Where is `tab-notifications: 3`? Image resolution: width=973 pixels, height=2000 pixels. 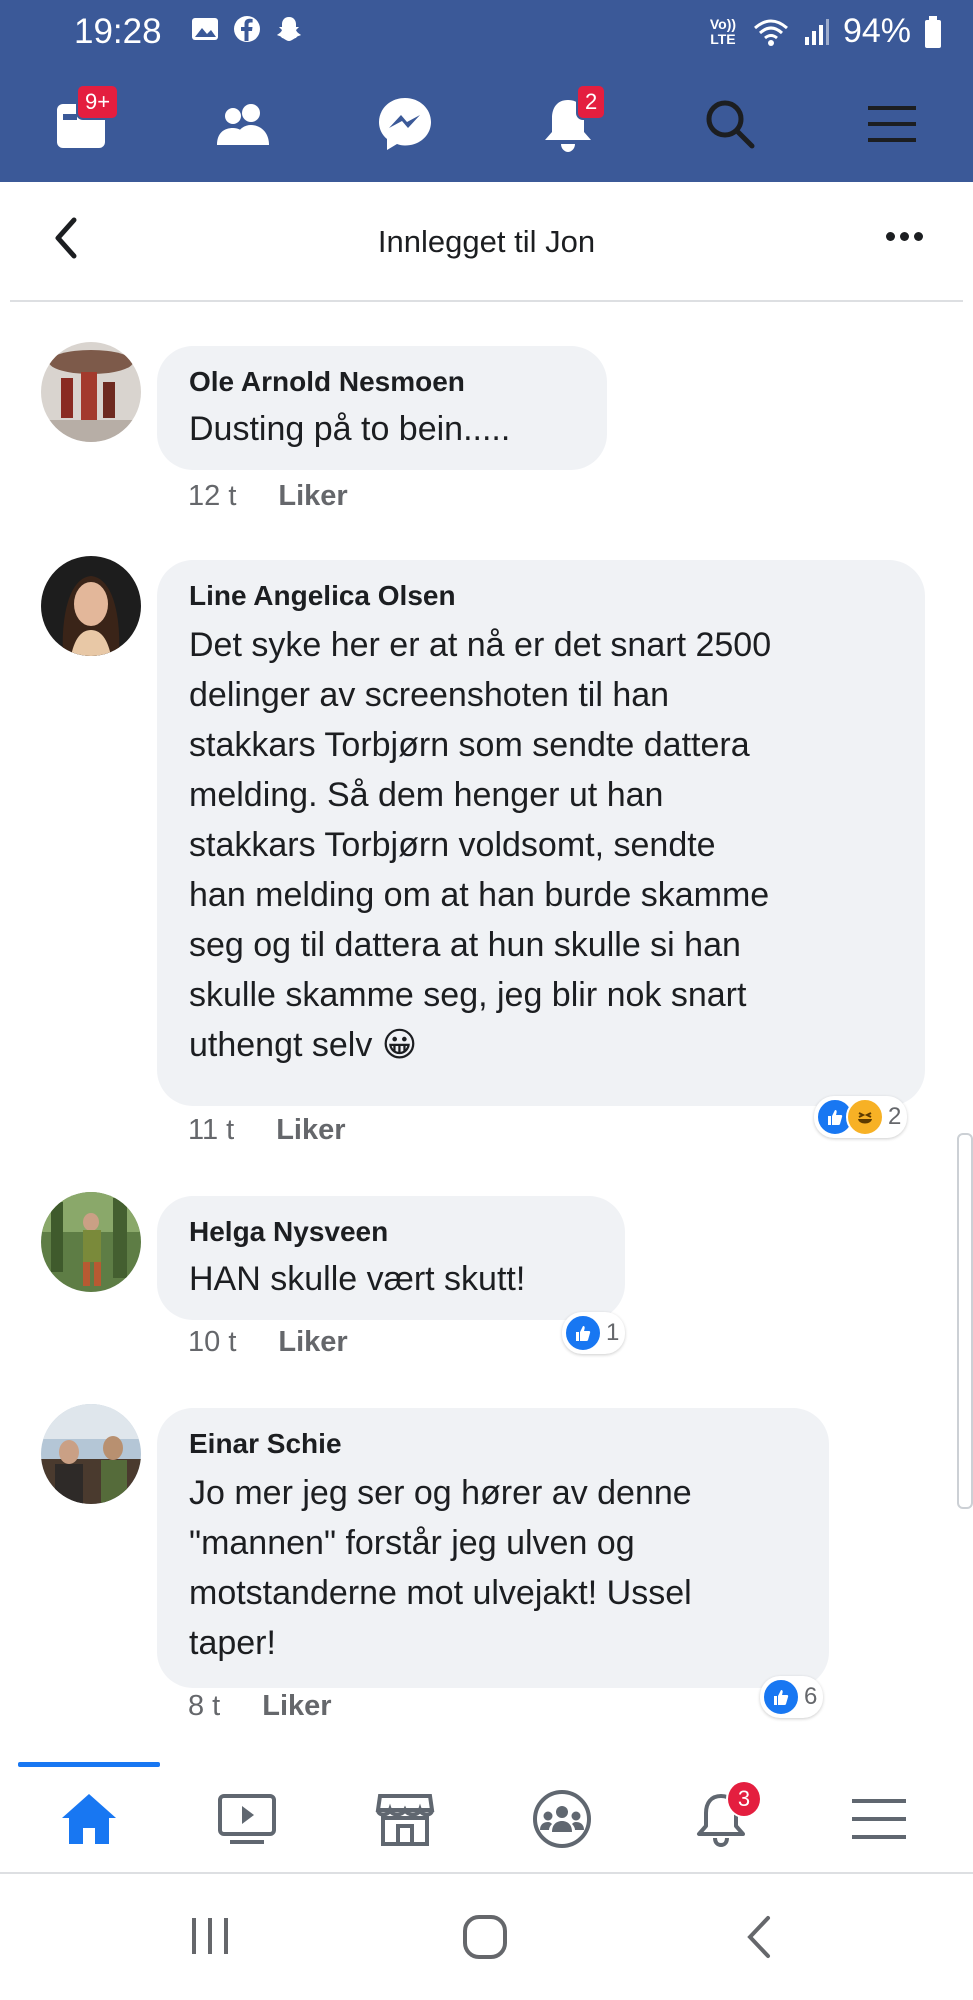
tab-notifications: 3 is located at coordinates (724, 1815).